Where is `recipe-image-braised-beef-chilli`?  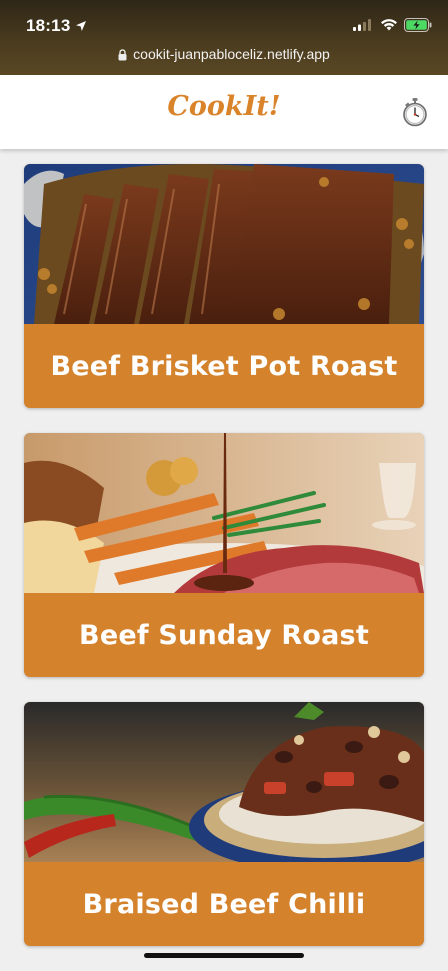 recipe-image-braised-beef-chilli is located at coordinates (224, 782).